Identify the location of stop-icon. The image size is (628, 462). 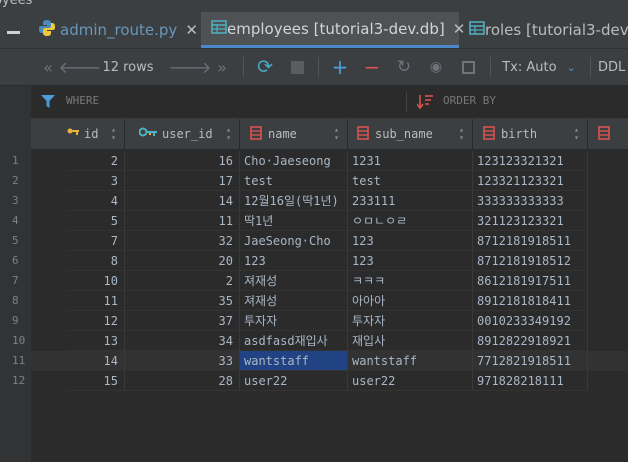
(297, 67).